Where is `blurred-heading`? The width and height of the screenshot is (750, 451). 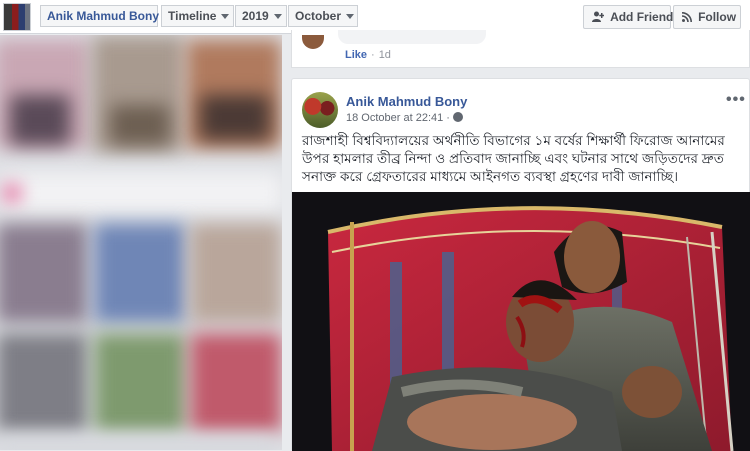 blurred-heading is located at coordinates (141, 193).